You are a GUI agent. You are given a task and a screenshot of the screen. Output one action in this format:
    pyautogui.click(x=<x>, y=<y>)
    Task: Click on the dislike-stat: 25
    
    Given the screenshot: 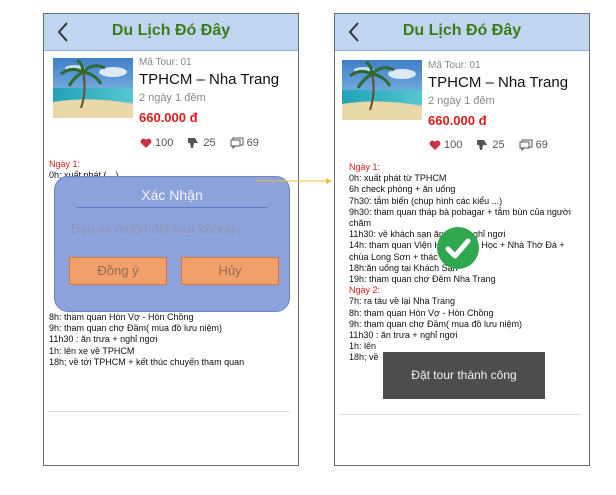 What is the action you would take?
    pyautogui.click(x=490, y=145)
    